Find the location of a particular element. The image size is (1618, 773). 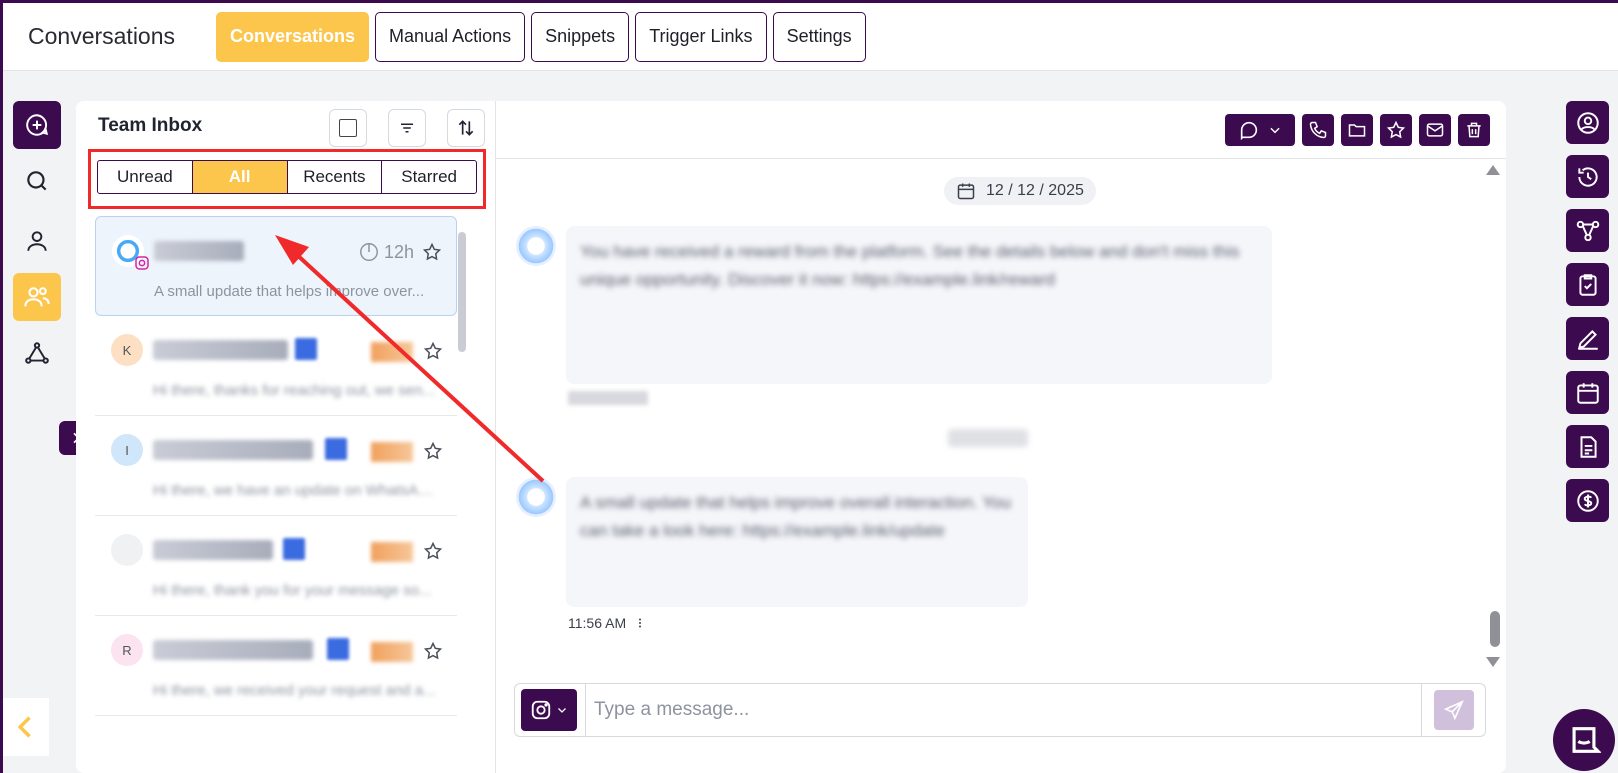

inbox-title: Team Inbox is located at coordinates (150, 125).